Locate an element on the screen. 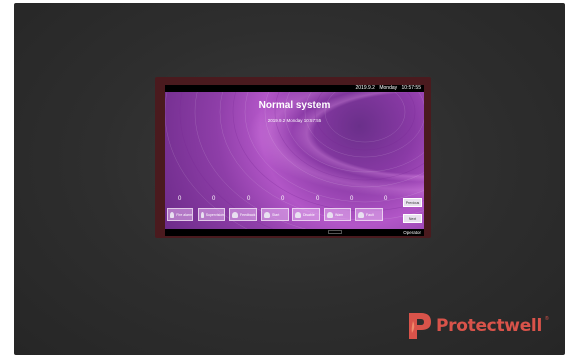  system-status-title: Normal system is located at coordinates (294, 105).